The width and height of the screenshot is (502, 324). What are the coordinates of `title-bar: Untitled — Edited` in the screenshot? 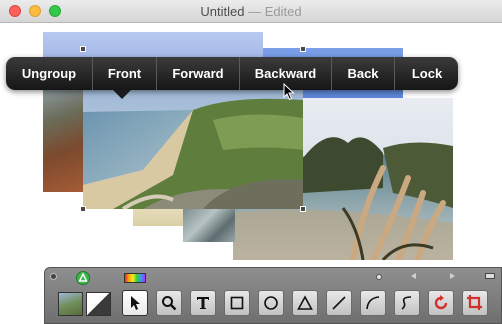 It's located at (251, 11).